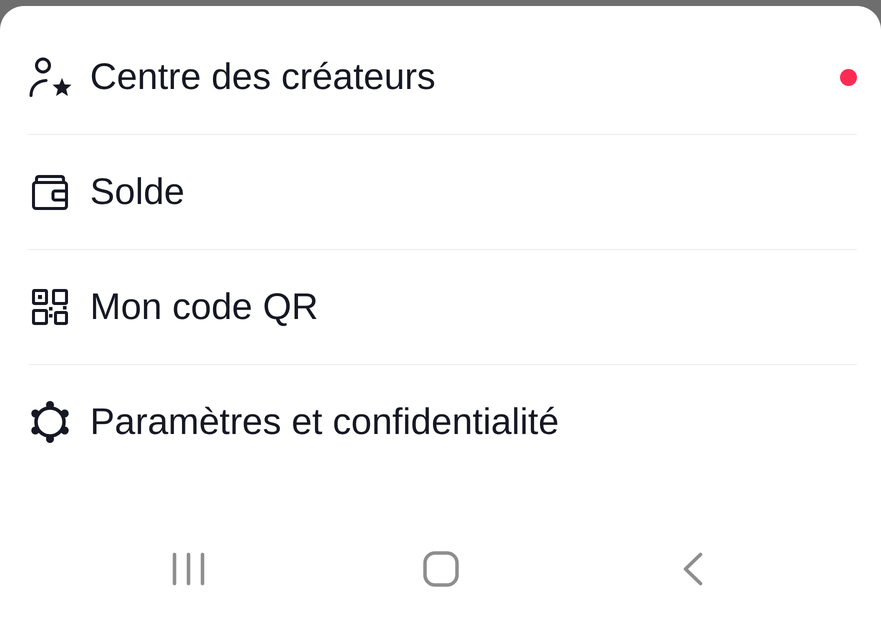  I want to click on settings-icon, so click(50, 422).